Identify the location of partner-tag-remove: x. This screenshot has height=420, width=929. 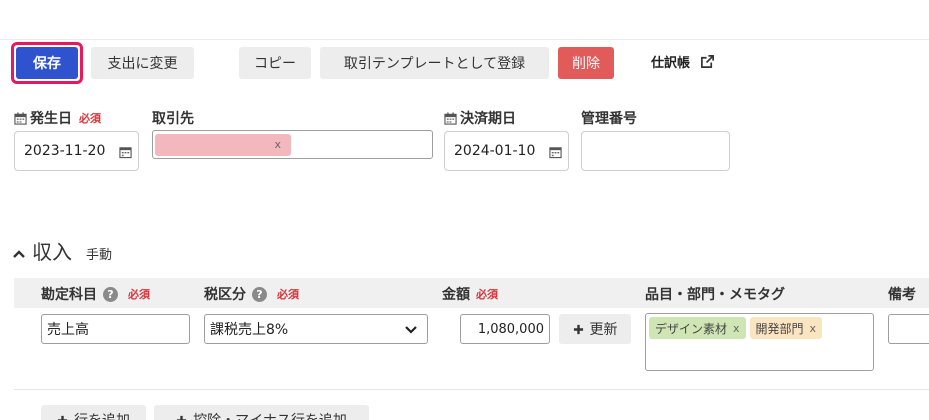
(277, 144).